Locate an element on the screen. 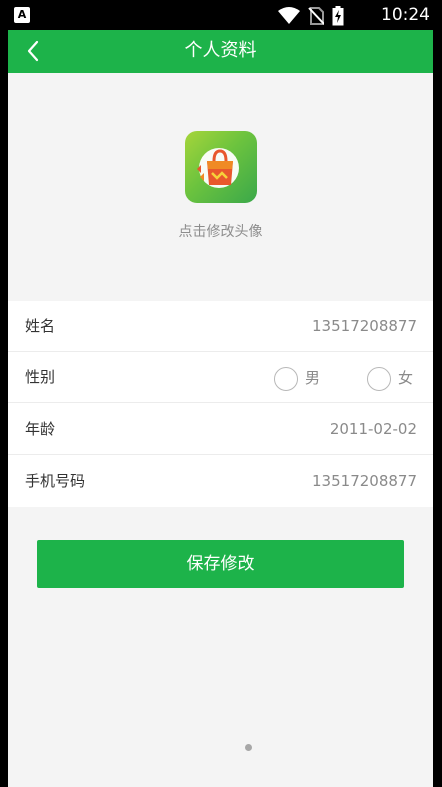 Image resolution: width=442 pixels, height=787 pixels. age-value: 2011-02-02 is located at coordinates (373, 429).